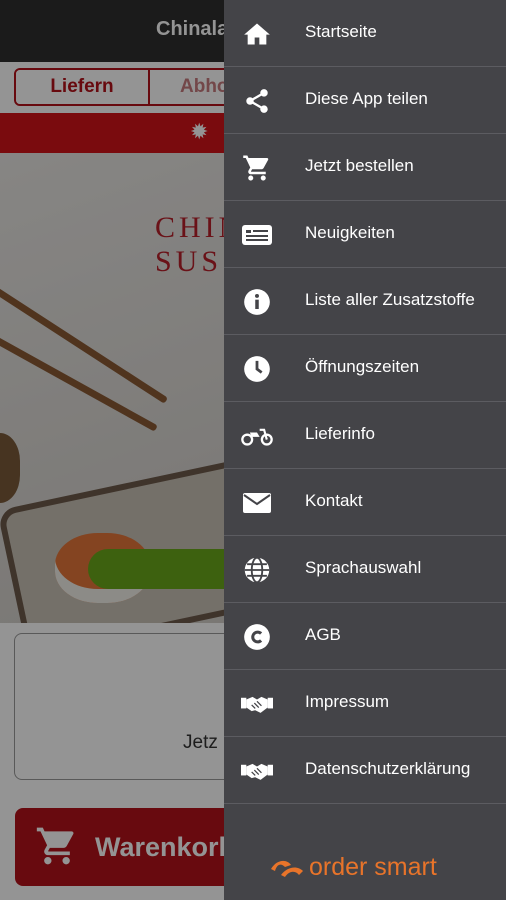  I want to click on menu-label: Liste aller Zusatzstoffe, so click(390, 299).